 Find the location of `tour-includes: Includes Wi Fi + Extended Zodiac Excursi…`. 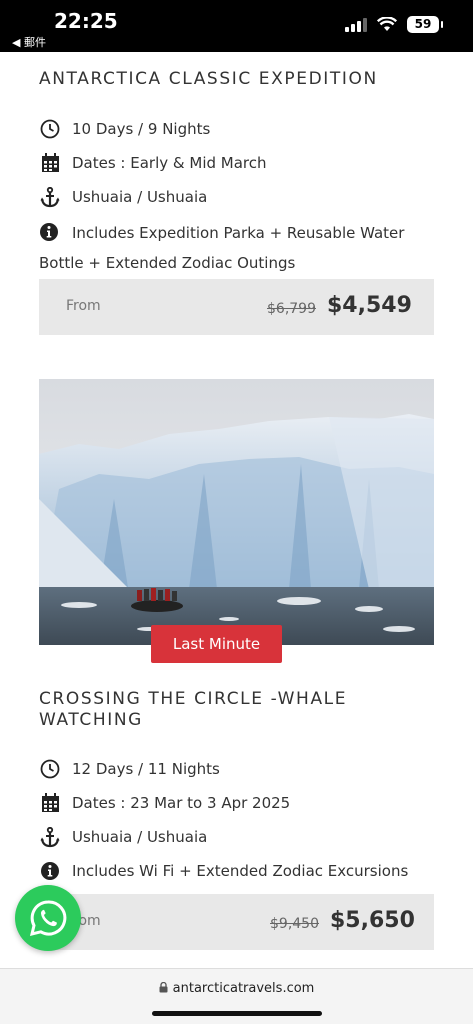

tour-includes: Includes Wi Fi + Extended Zodiac Excursi… is located at coordinates (236, 871).